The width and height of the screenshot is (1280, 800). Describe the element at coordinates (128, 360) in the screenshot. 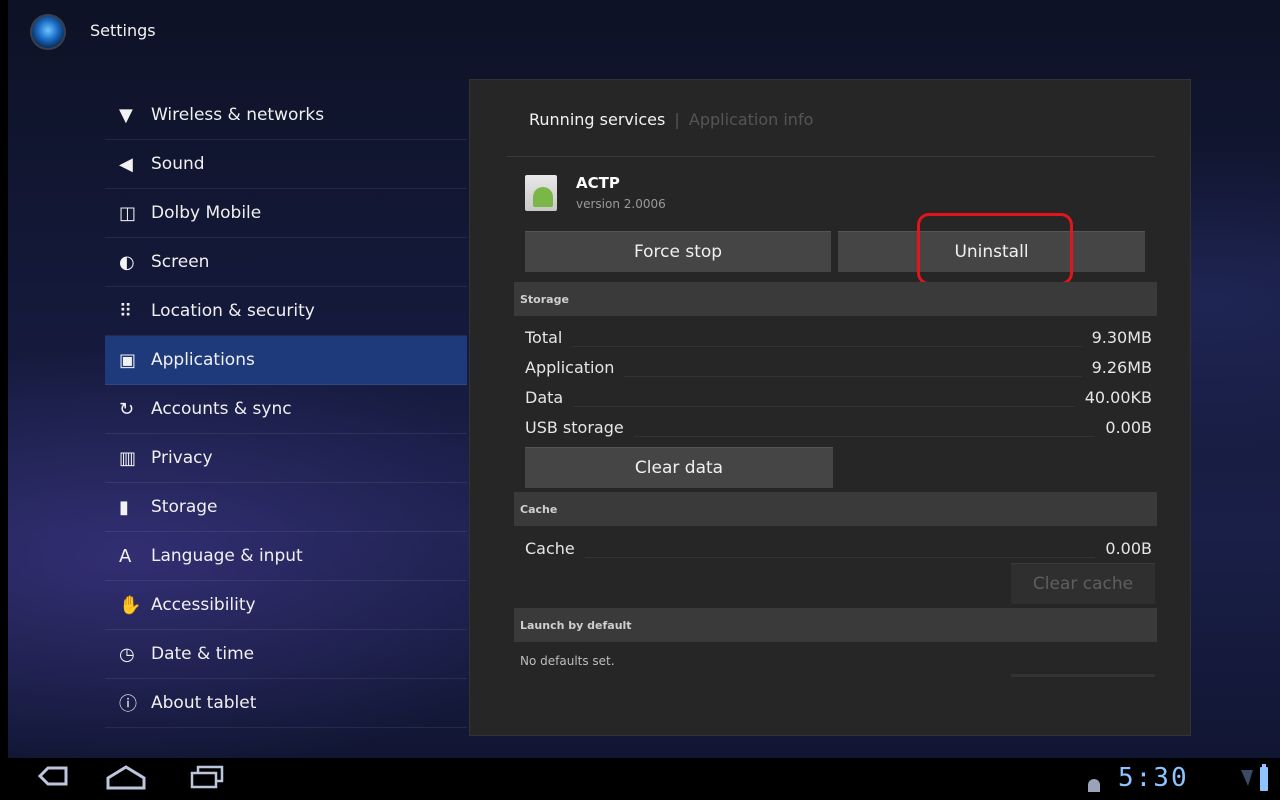

I see `applications-icon: ▣` at that location.